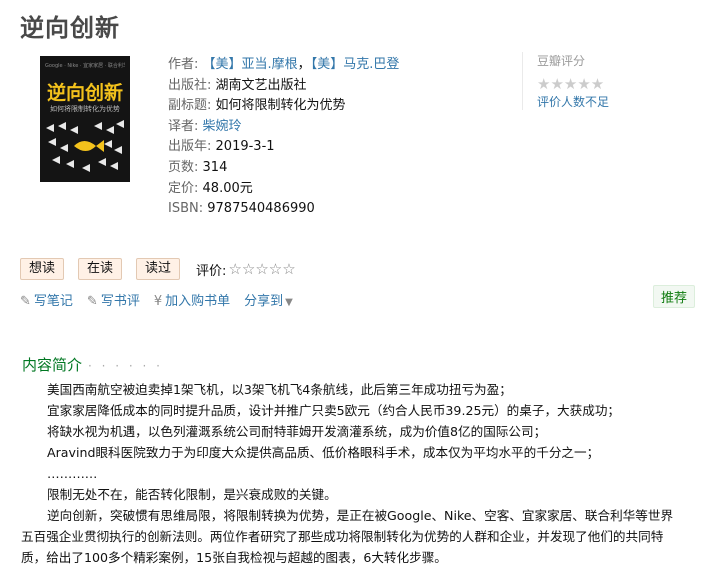 This screenshot has width=721, height=571. What do you see at coordinates (183, 167) in the screenshot?
I see `pages-label: 页数:` at bounding box center [183, 167].